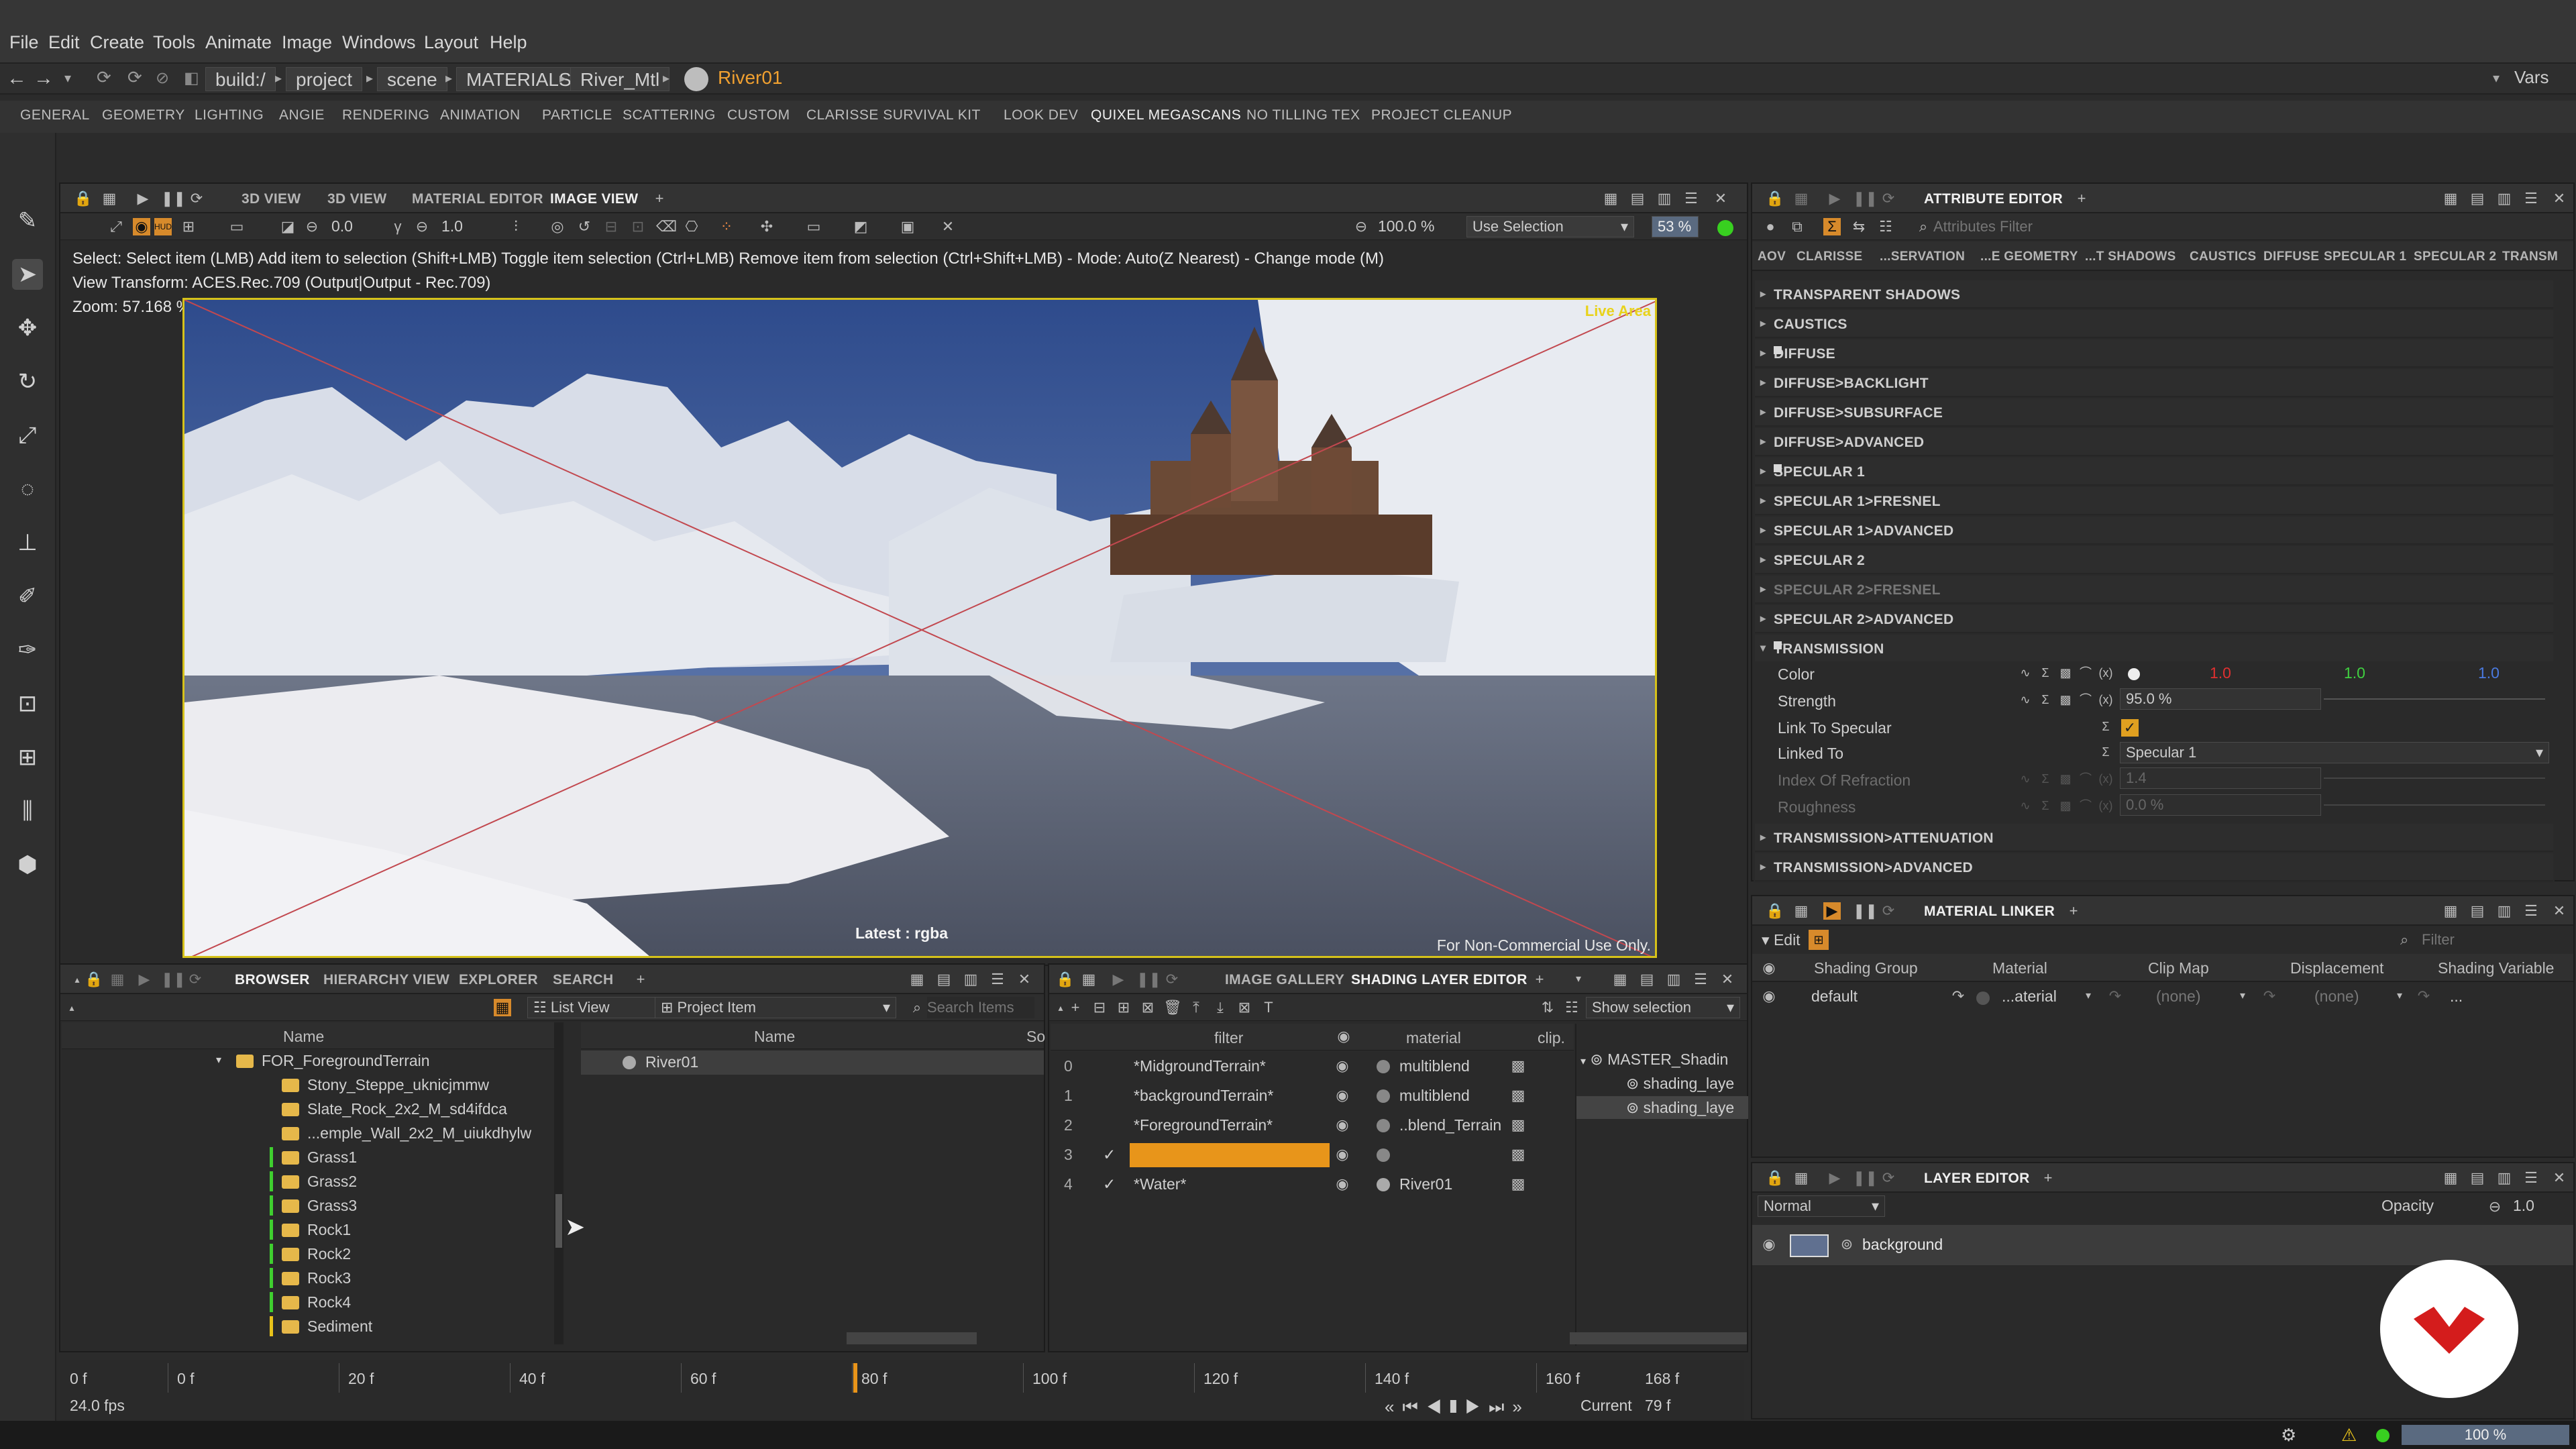  I want to click on tree-node-shading-layer-2: ⊚ shading_laye, so click(1662, 1107).